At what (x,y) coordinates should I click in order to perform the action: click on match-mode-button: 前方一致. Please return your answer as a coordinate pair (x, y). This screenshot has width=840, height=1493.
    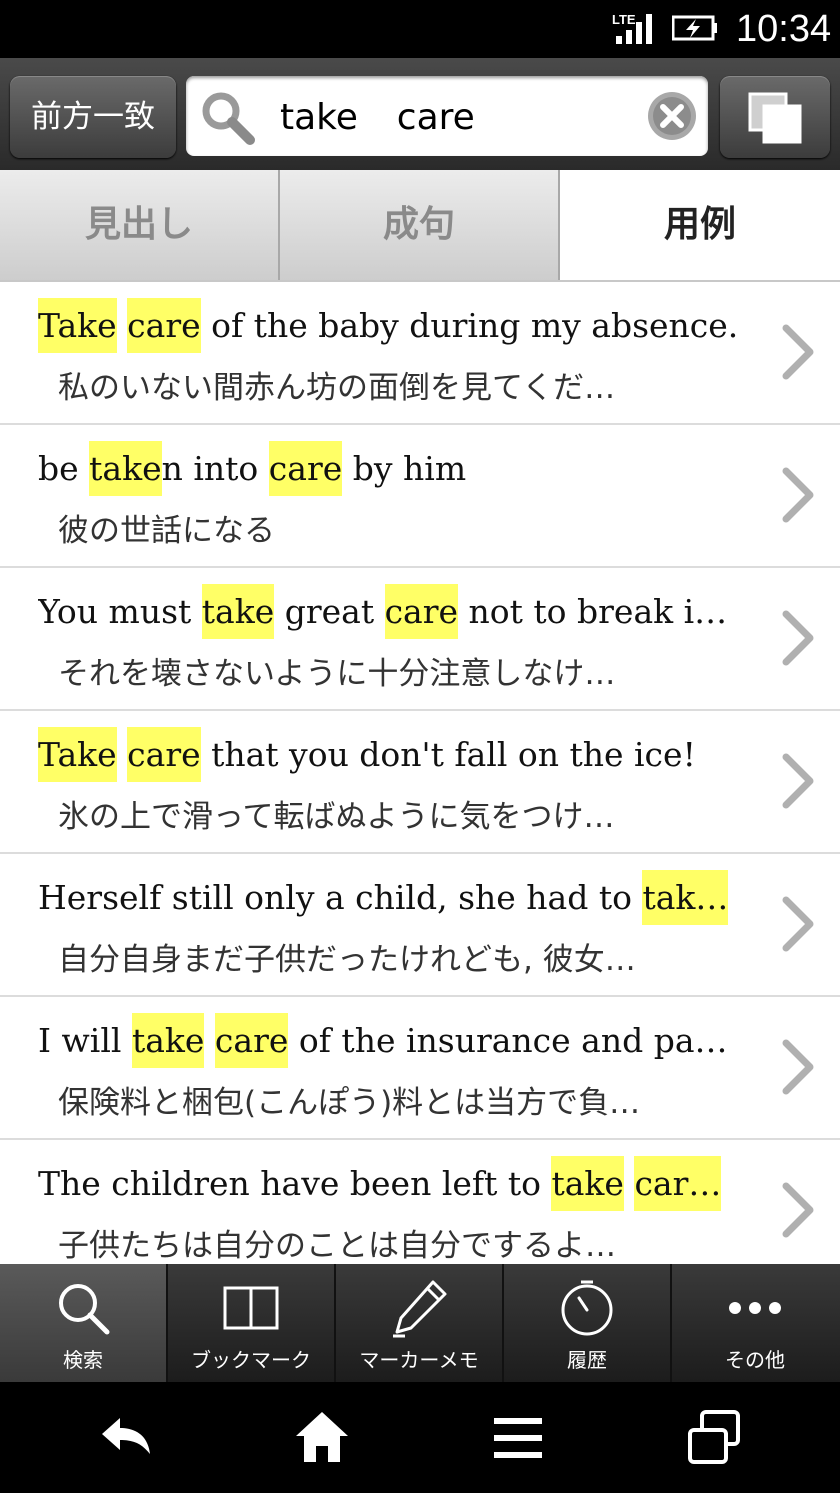
    Looking at the image, I should click on (93, 117).